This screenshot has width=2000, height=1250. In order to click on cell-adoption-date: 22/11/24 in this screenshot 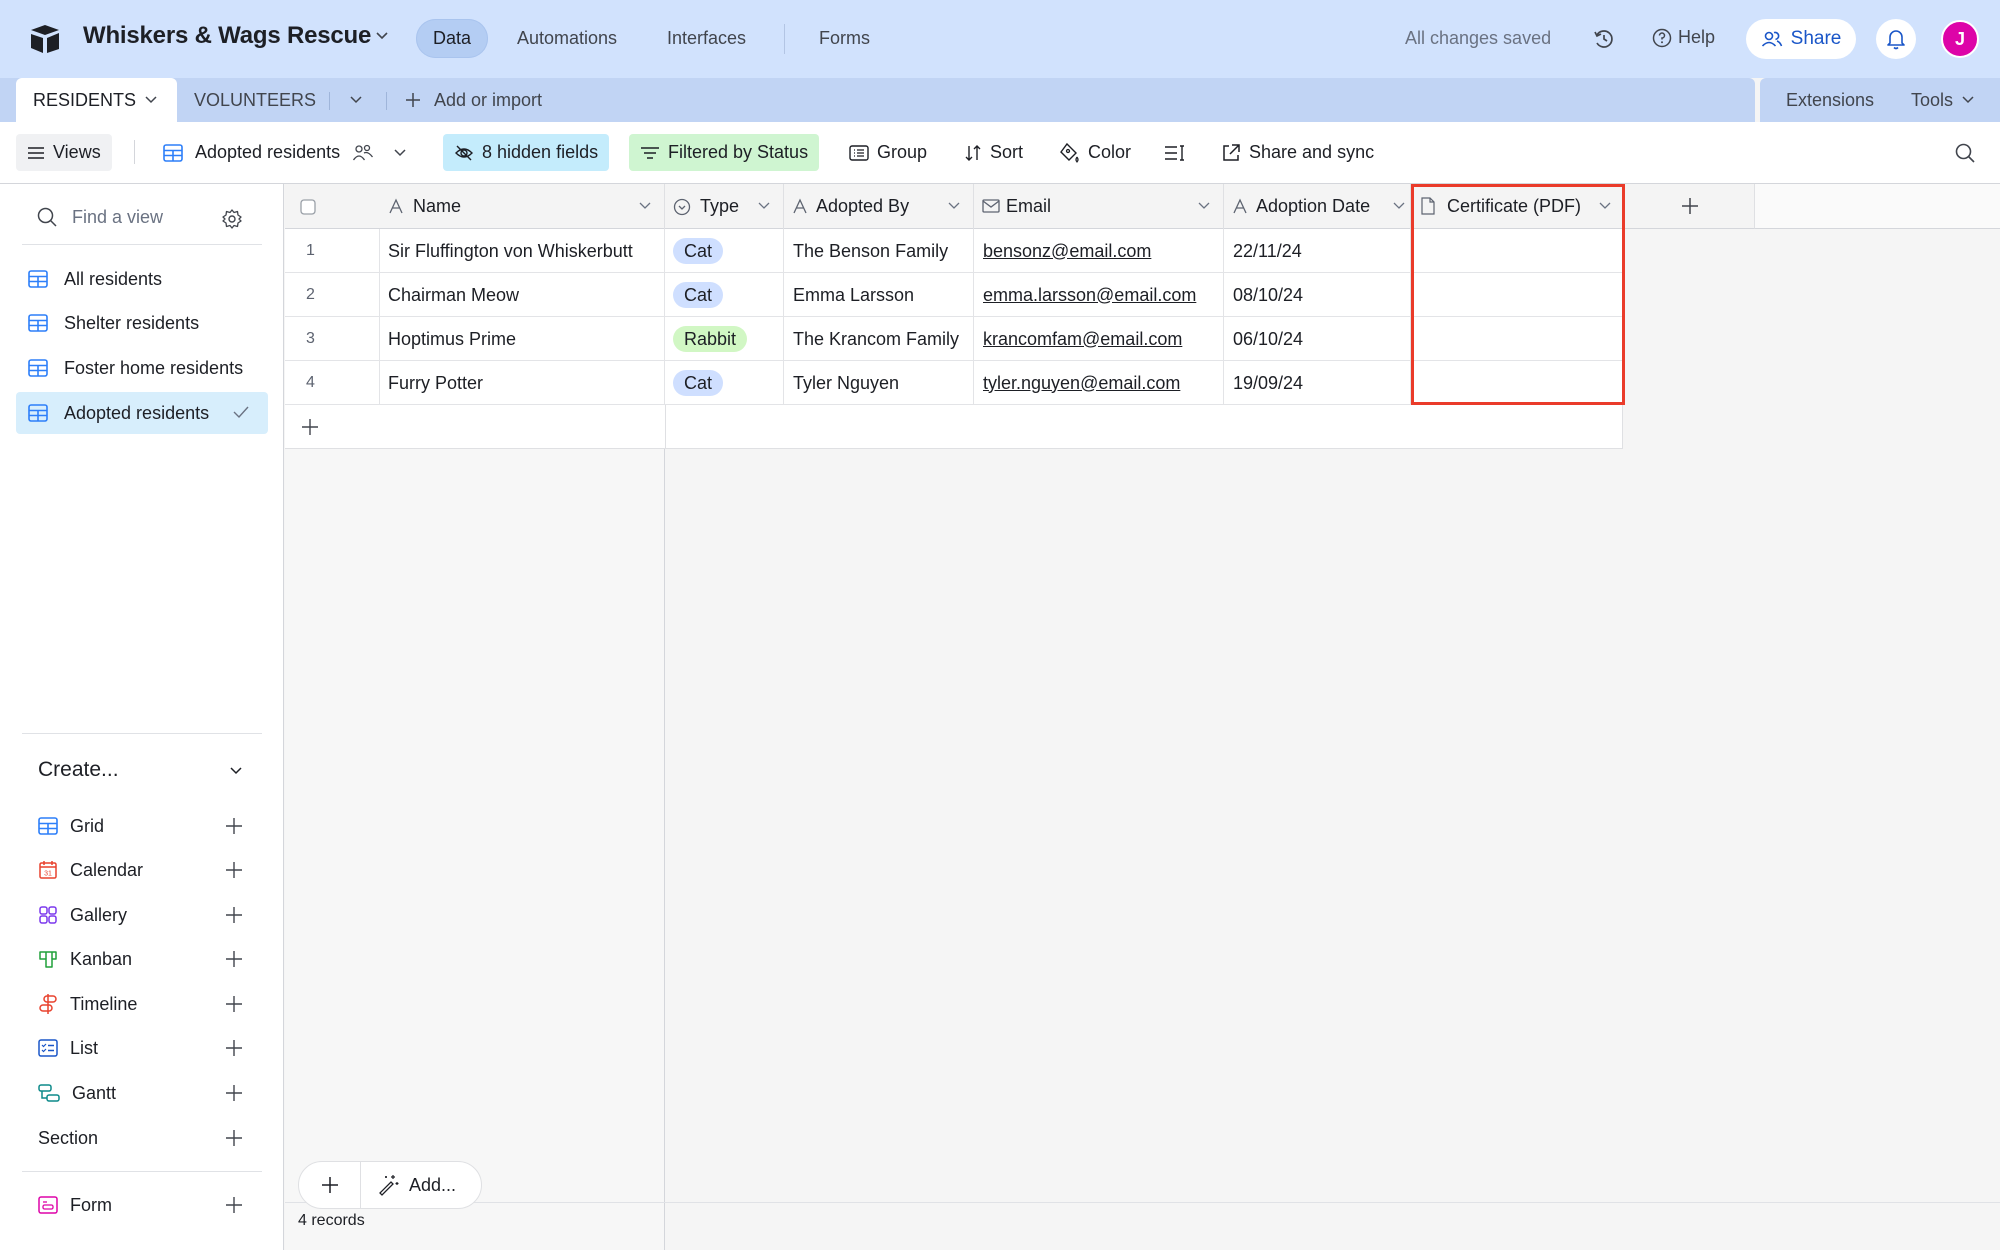, I will do `click(1317, 251)`.